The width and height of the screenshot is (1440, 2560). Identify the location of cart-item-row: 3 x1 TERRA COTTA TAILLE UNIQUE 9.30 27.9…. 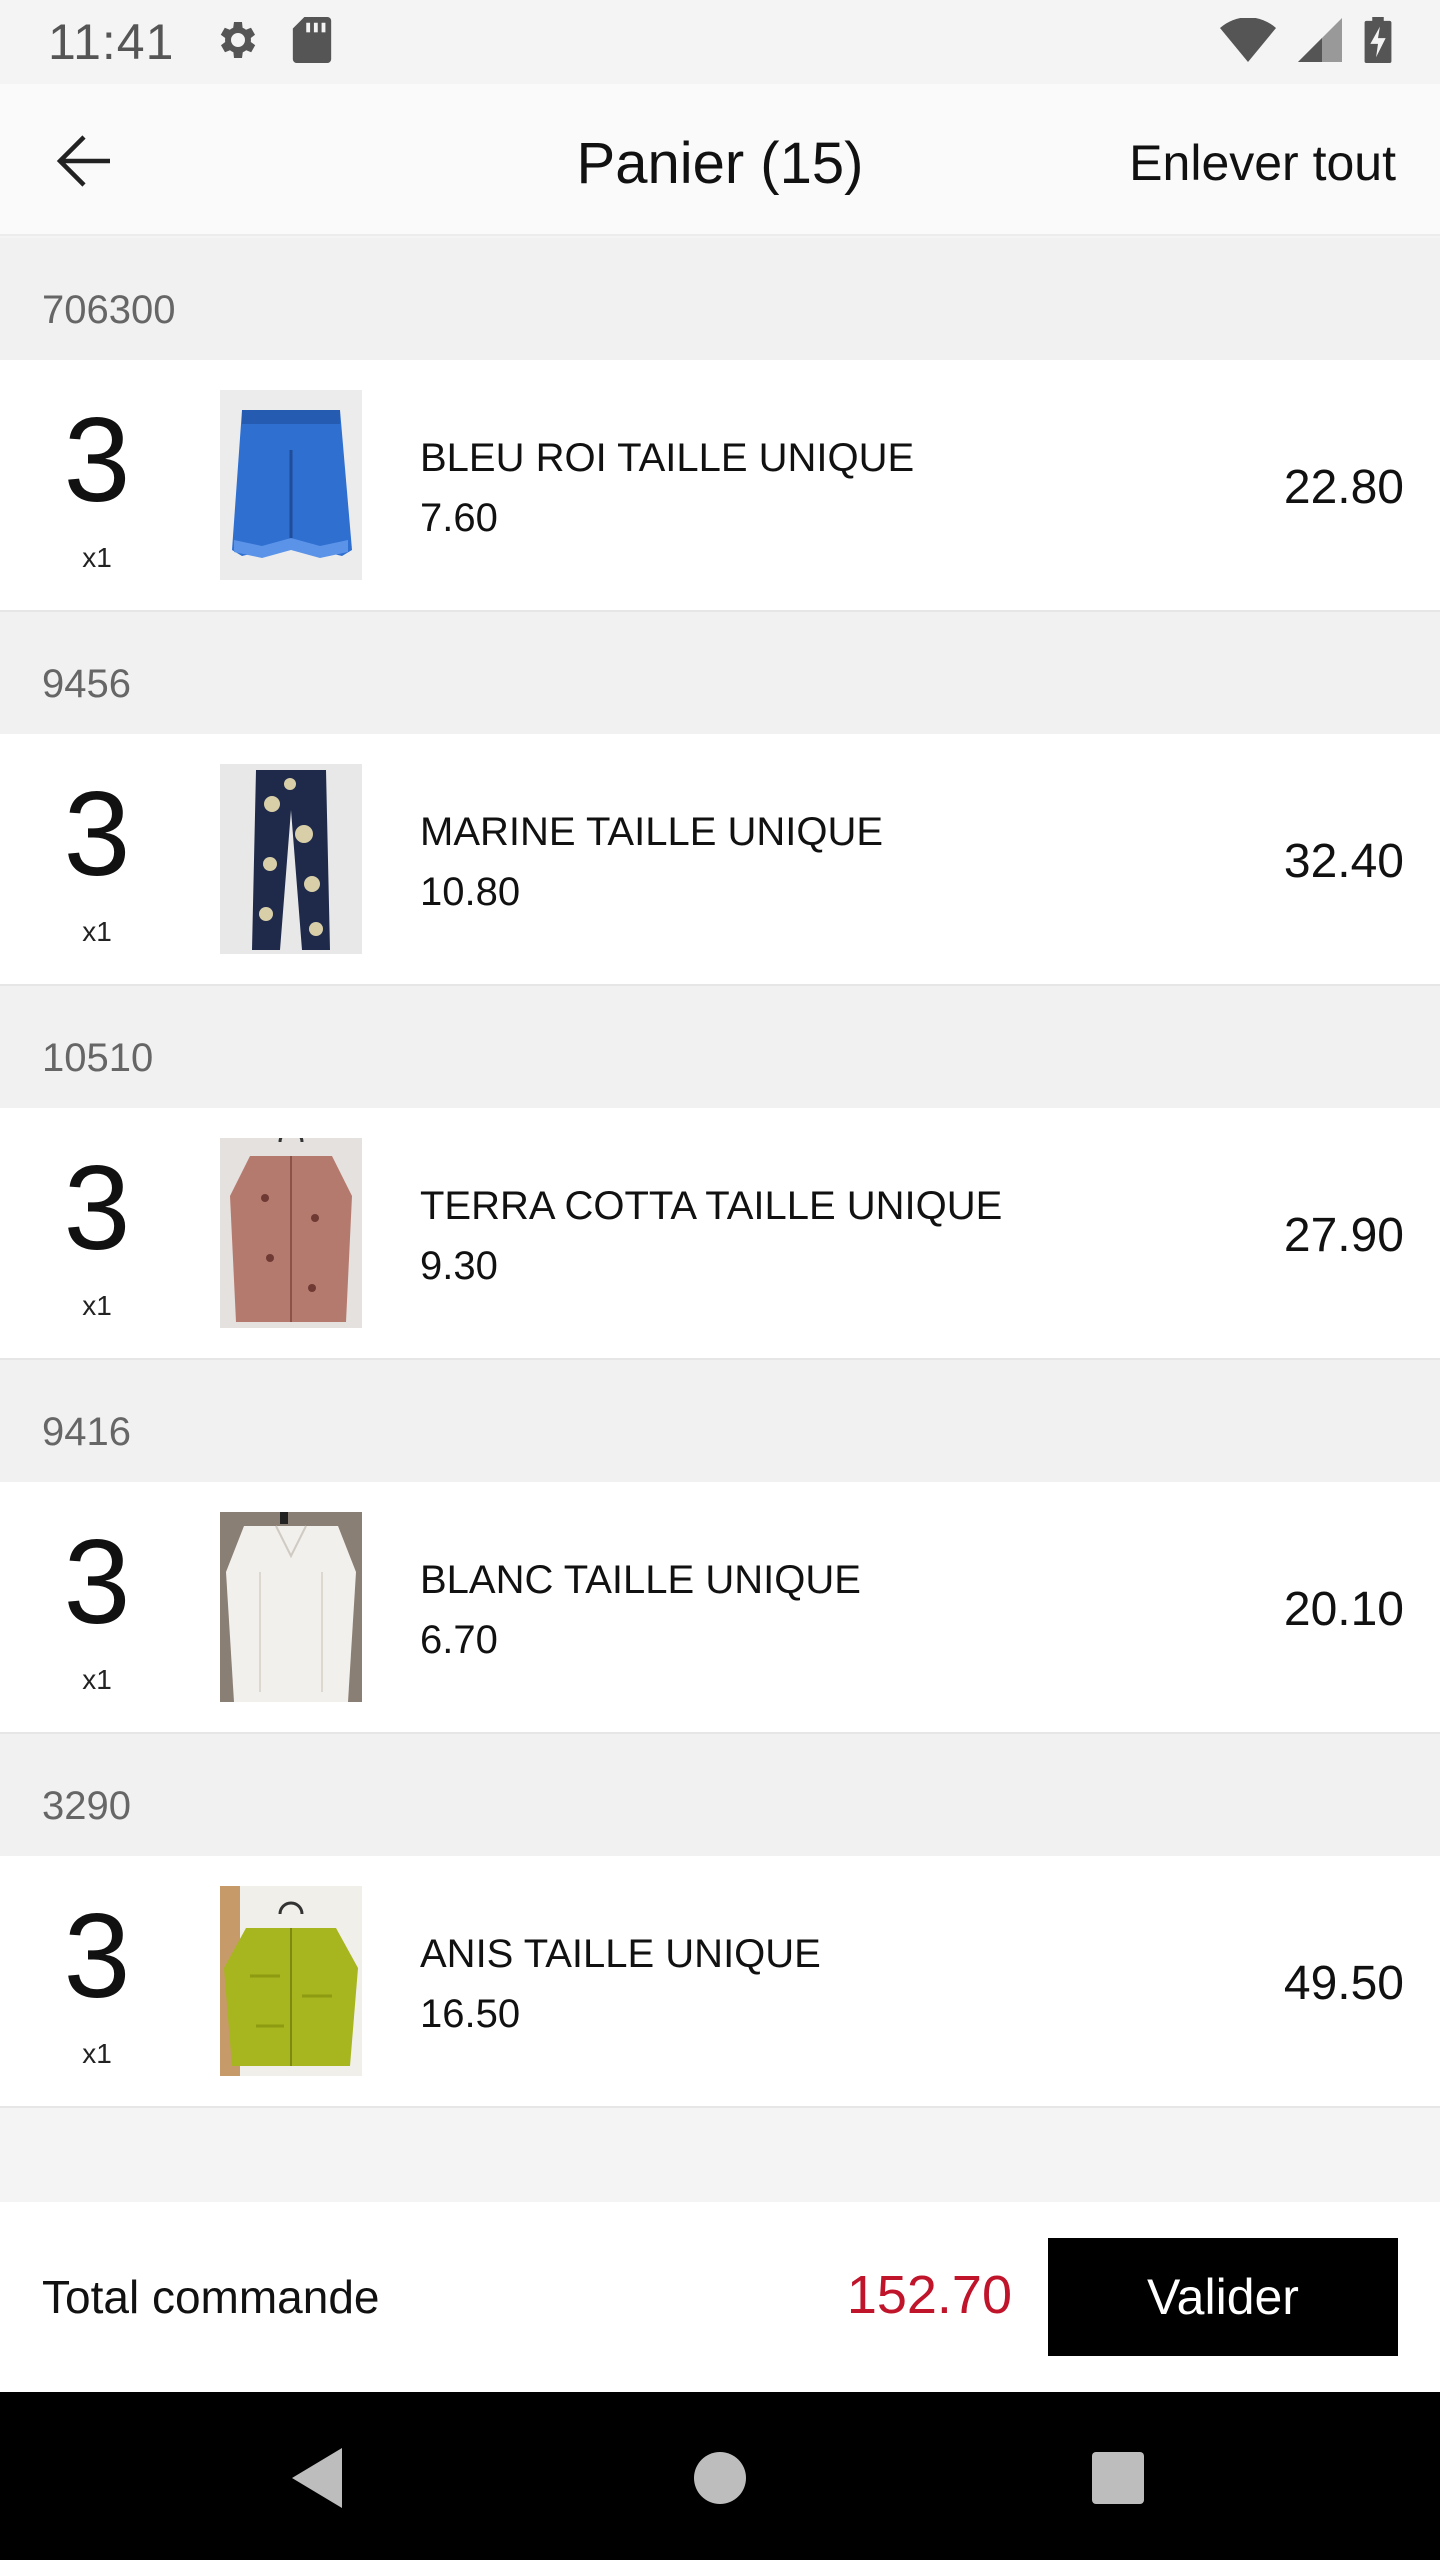
(720, 1234).